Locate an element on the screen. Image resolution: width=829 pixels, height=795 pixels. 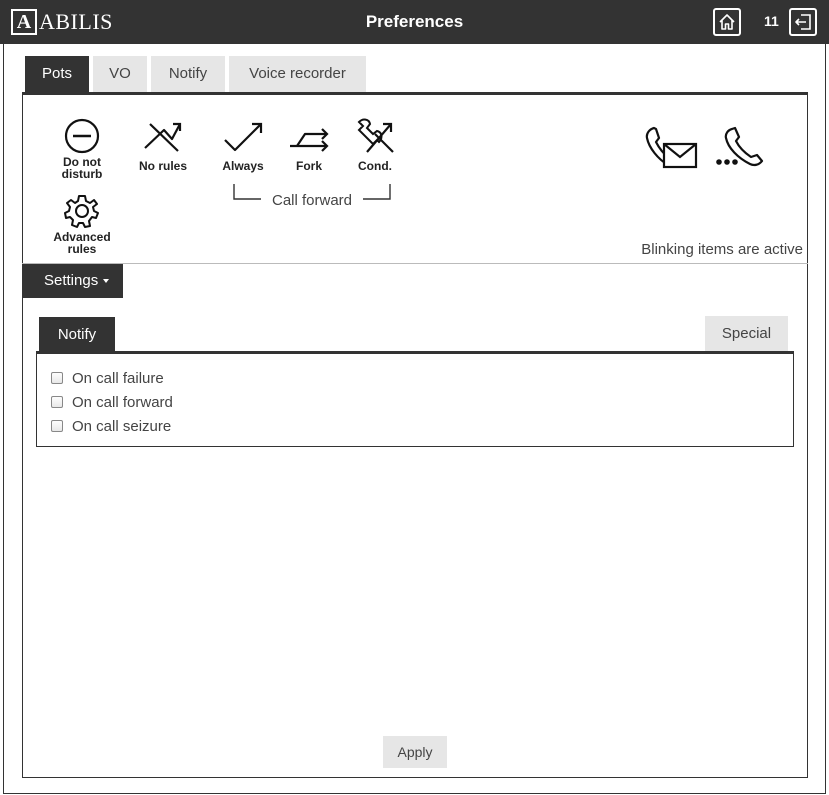
phone-dots-icon is located at coordinates (740, 146).